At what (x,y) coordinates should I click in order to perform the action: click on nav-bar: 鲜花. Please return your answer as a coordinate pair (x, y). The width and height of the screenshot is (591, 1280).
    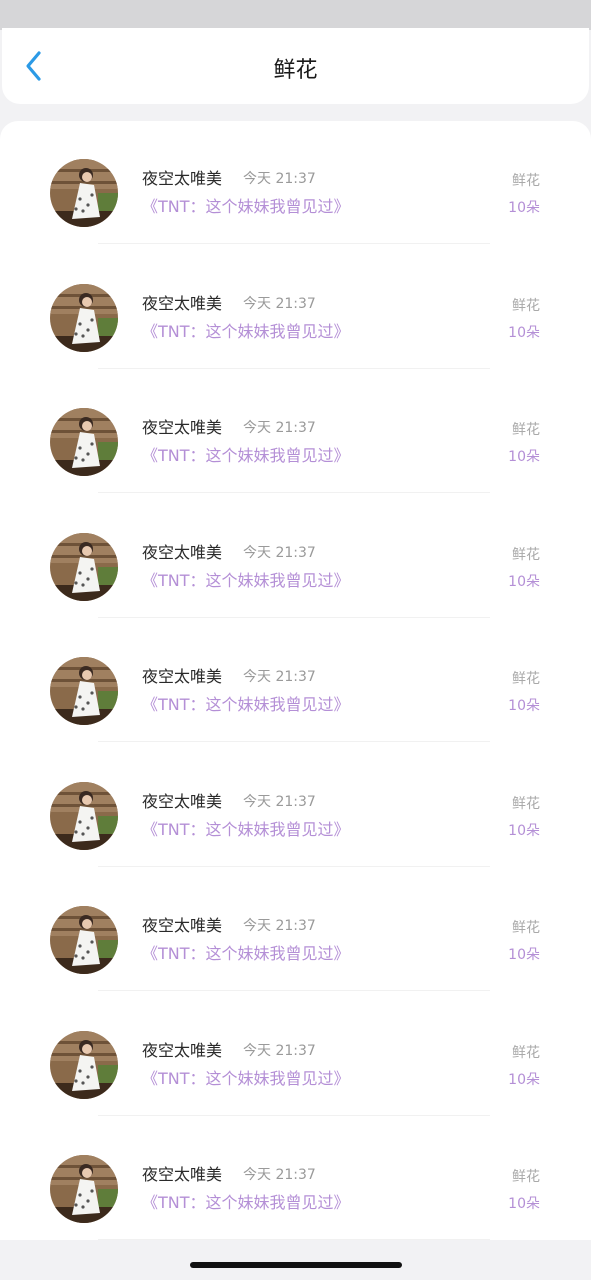
    Looking at the image, I should click on (295, 66).